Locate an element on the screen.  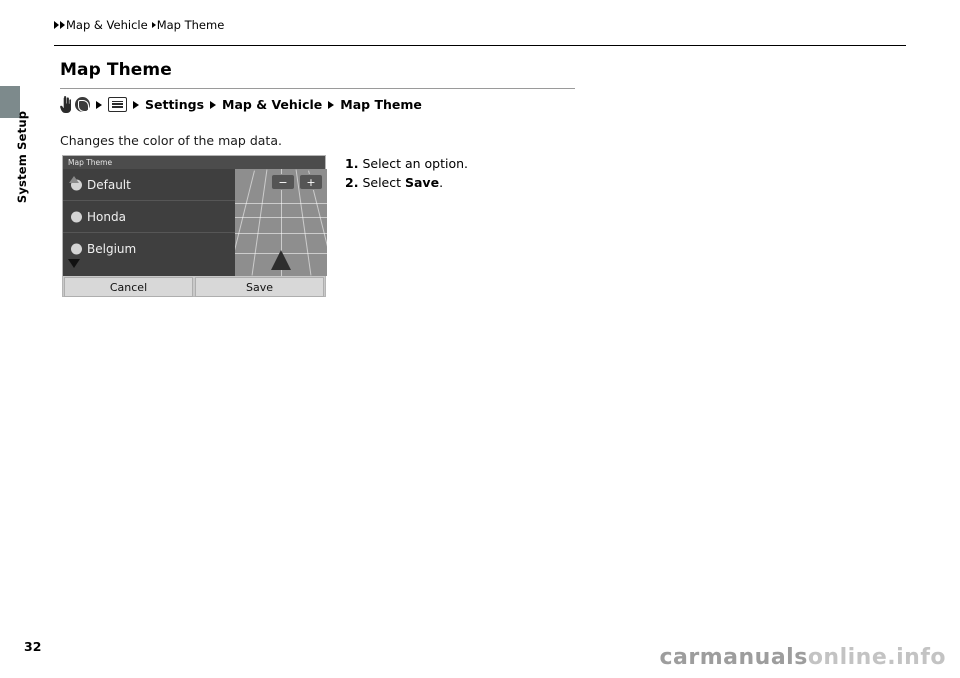
scroll-up-arrow-icon is located at coordinates (74, 179).